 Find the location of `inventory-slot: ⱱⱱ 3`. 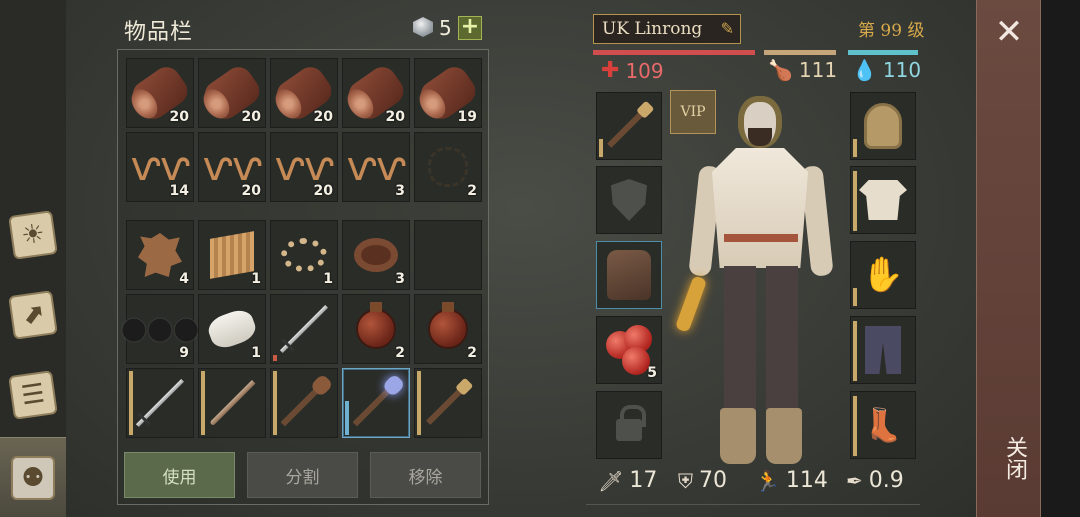

inventory-slot: ⱱⱱ 3 is located at coordinates (376, 167).